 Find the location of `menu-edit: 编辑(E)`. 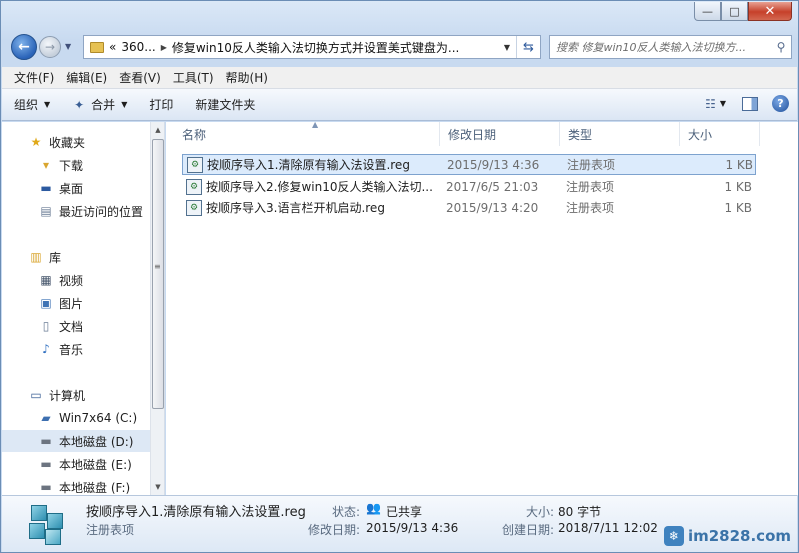

menu-edit: 编辑(E) is located at coordinates (86, 77).